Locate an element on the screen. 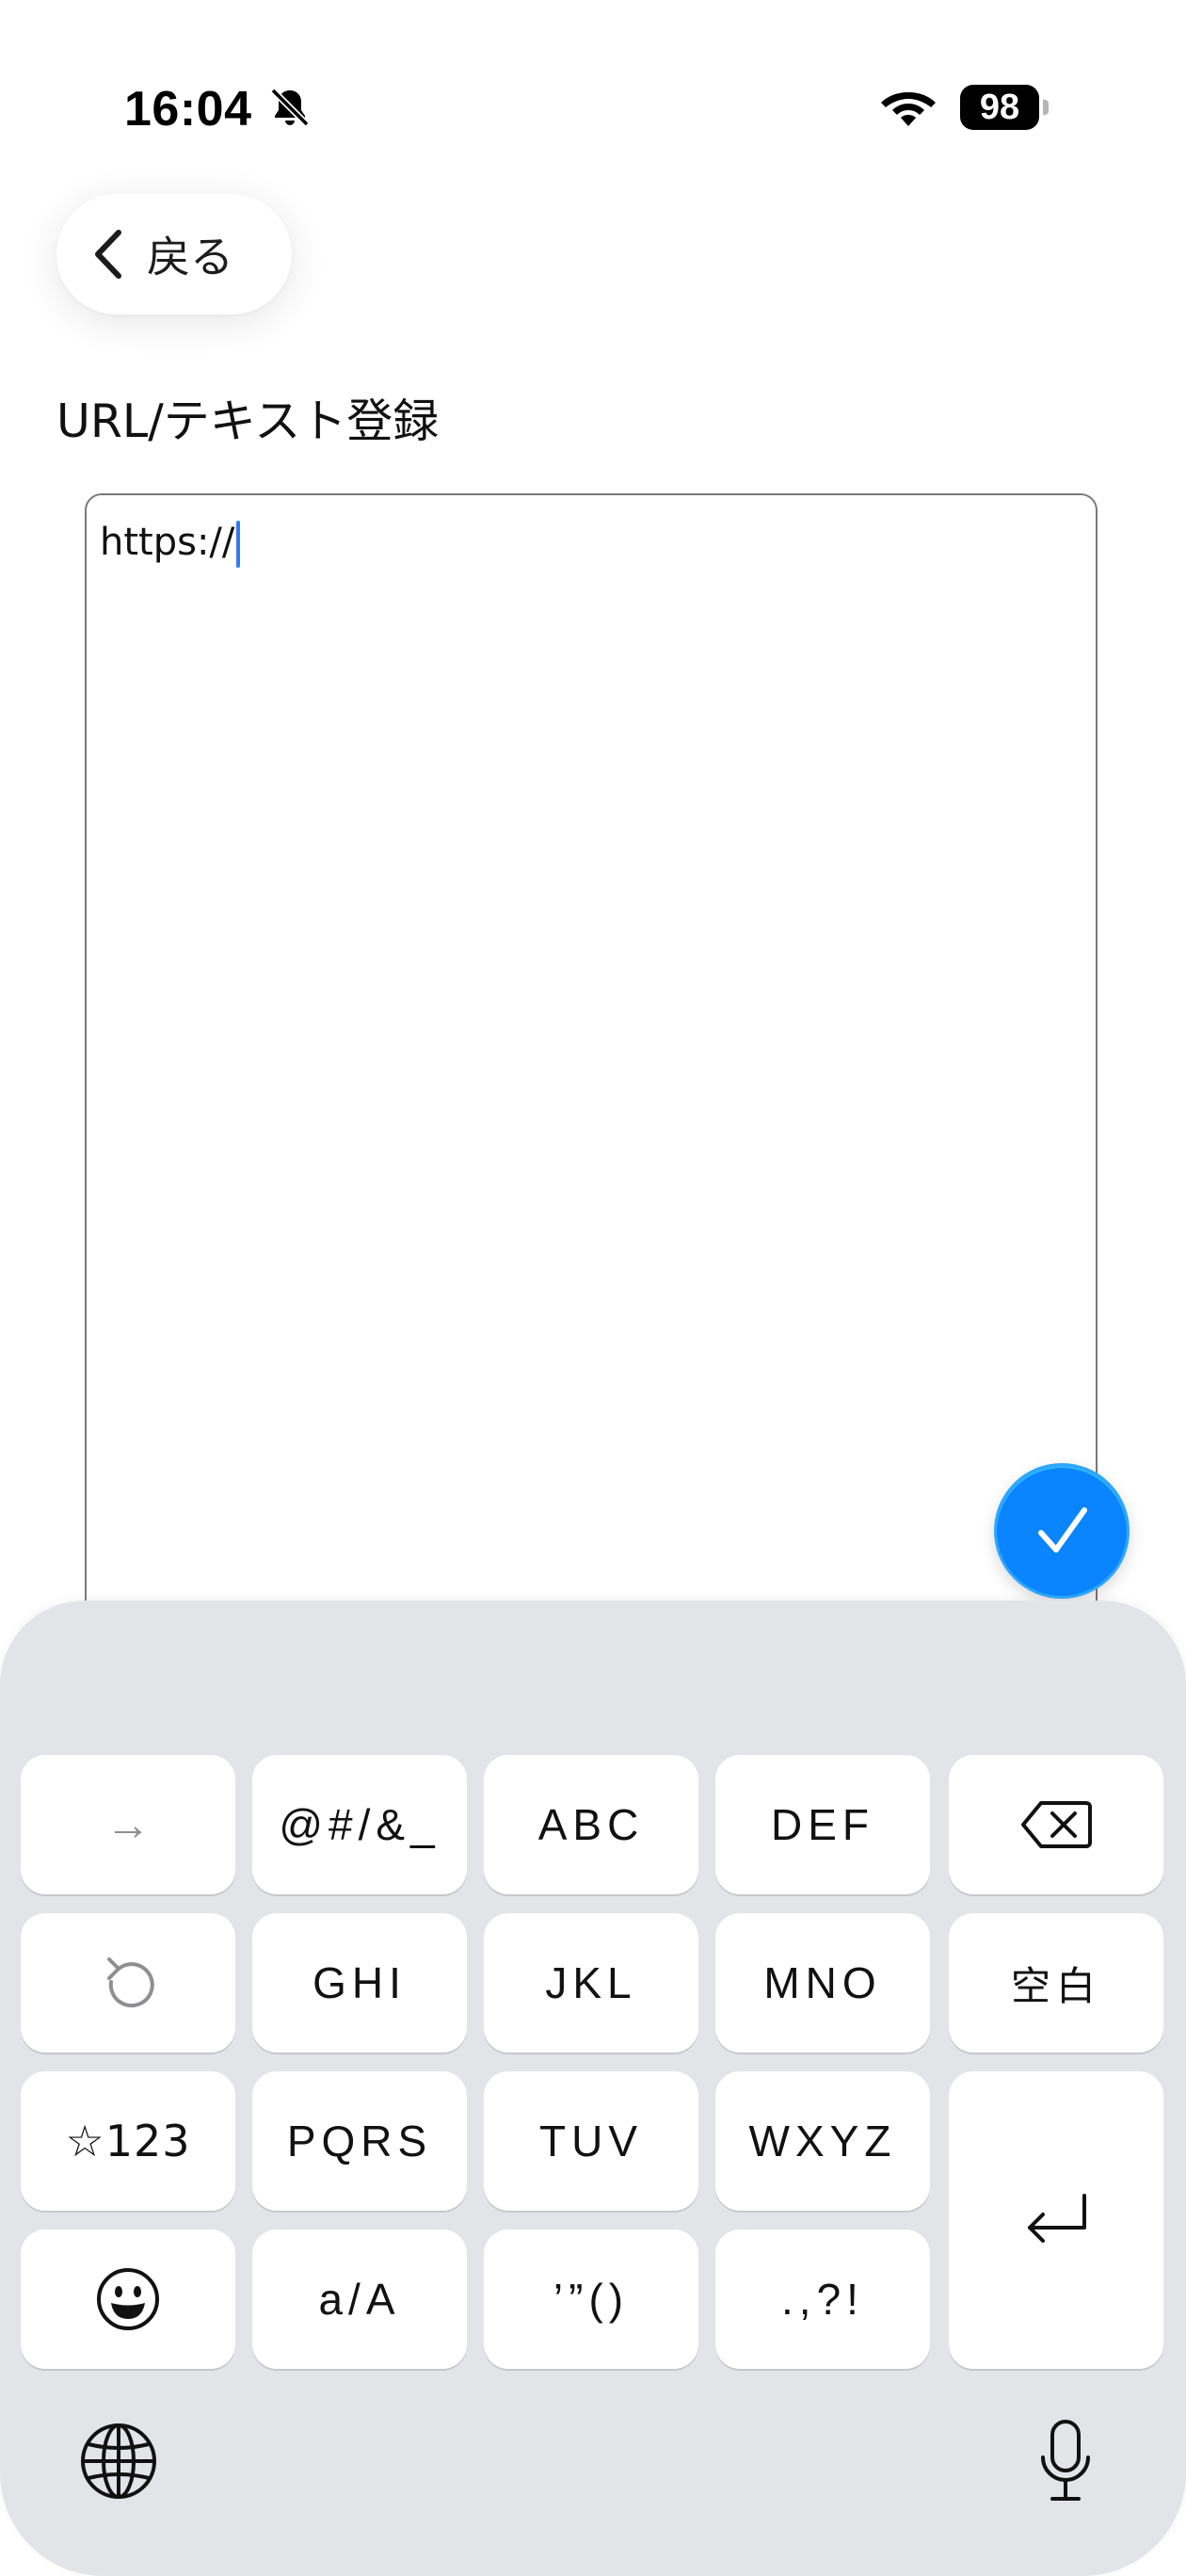 The width and height of the screenshot is (1186, 2576). text-input-content: https:// is located at coordinates (167, 542).